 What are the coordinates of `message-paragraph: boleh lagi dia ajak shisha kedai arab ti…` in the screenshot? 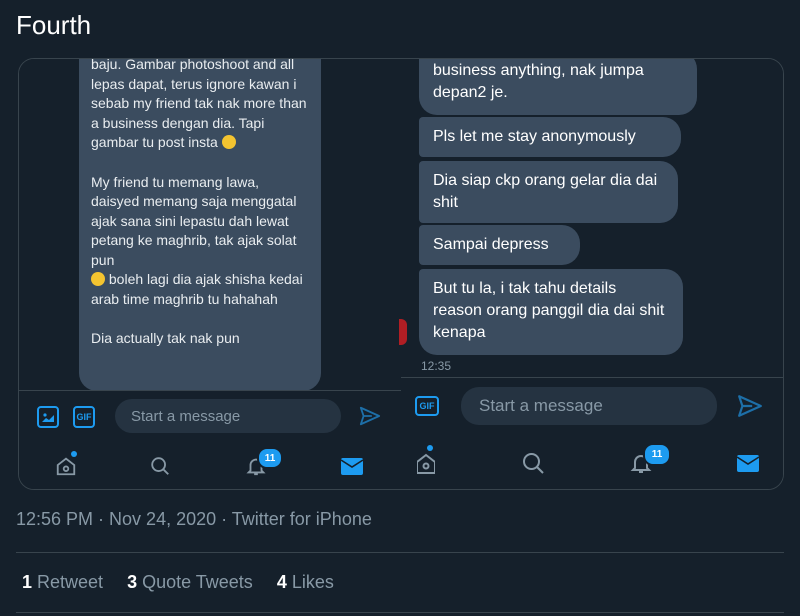 It's located at (197, 289).